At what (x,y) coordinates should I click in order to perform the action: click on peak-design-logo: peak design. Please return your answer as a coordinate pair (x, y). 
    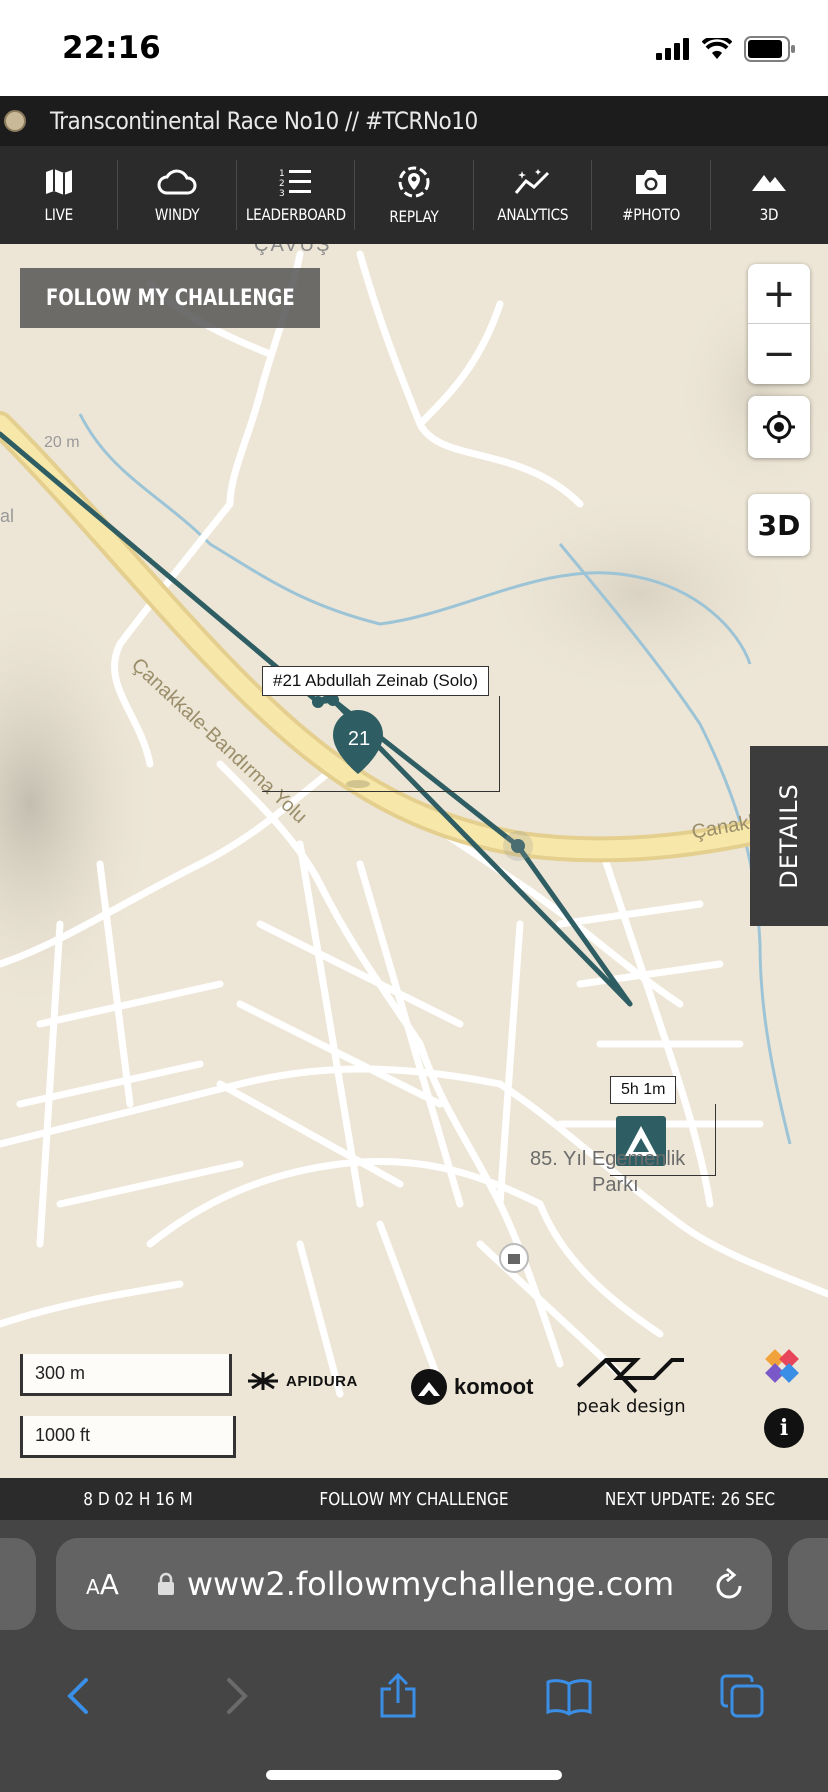
    Looking at the image, I should click on (631, 1386).